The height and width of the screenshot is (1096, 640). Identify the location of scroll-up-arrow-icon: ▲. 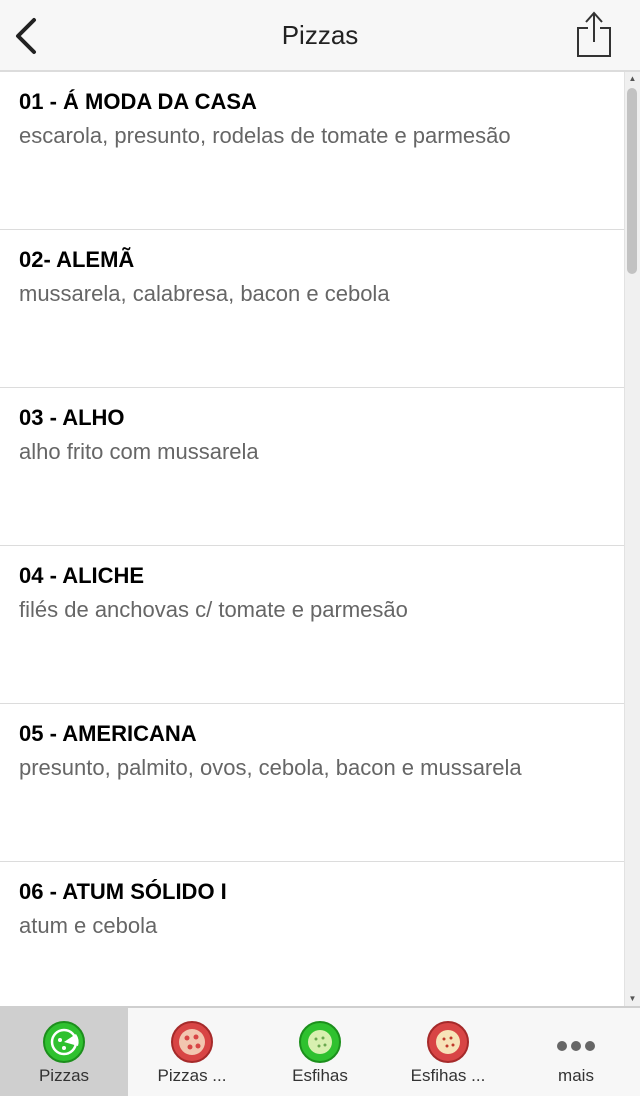
(632, 79).